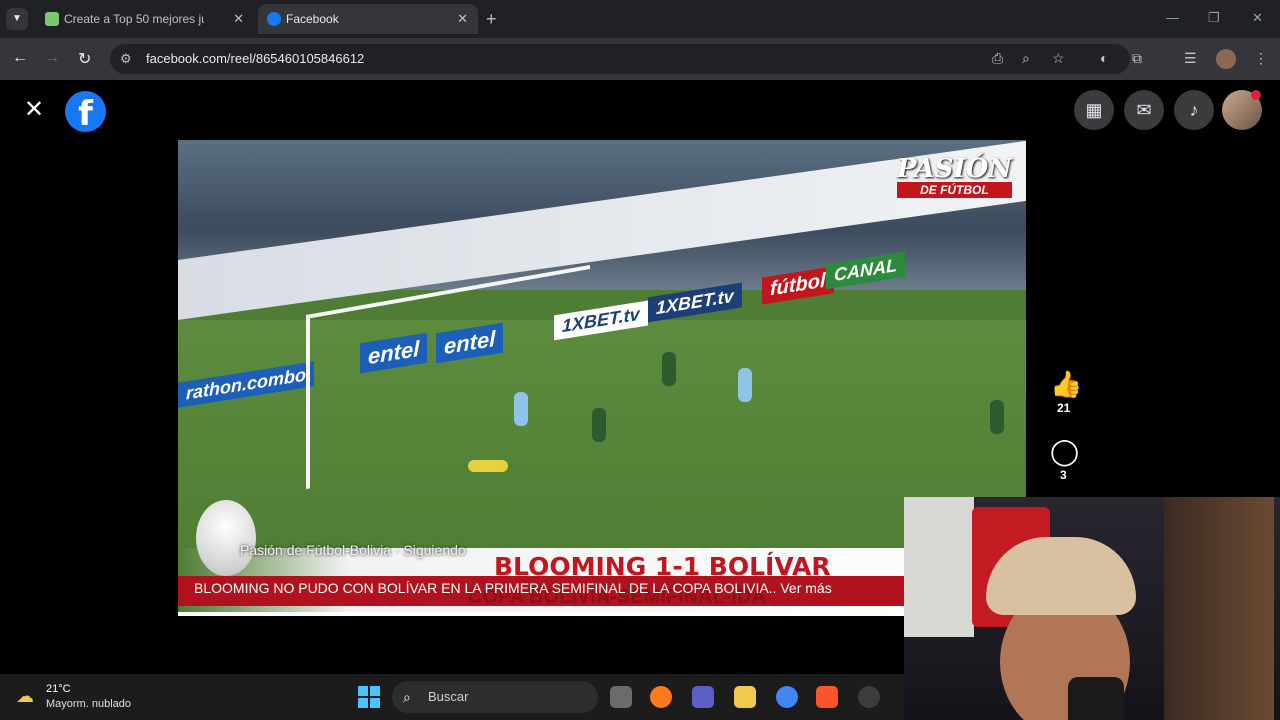 The image size is (1280, 720). What do you see at coordinates (621, 697) in the screenshot?
I see `task-view-icon` at bounding box center [621, 697].